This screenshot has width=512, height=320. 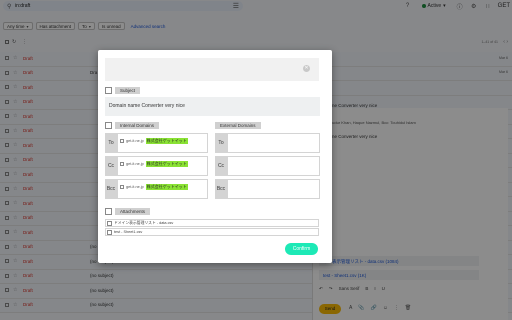 I want to click on attachments-checkbox, so click(x=108, y=211).